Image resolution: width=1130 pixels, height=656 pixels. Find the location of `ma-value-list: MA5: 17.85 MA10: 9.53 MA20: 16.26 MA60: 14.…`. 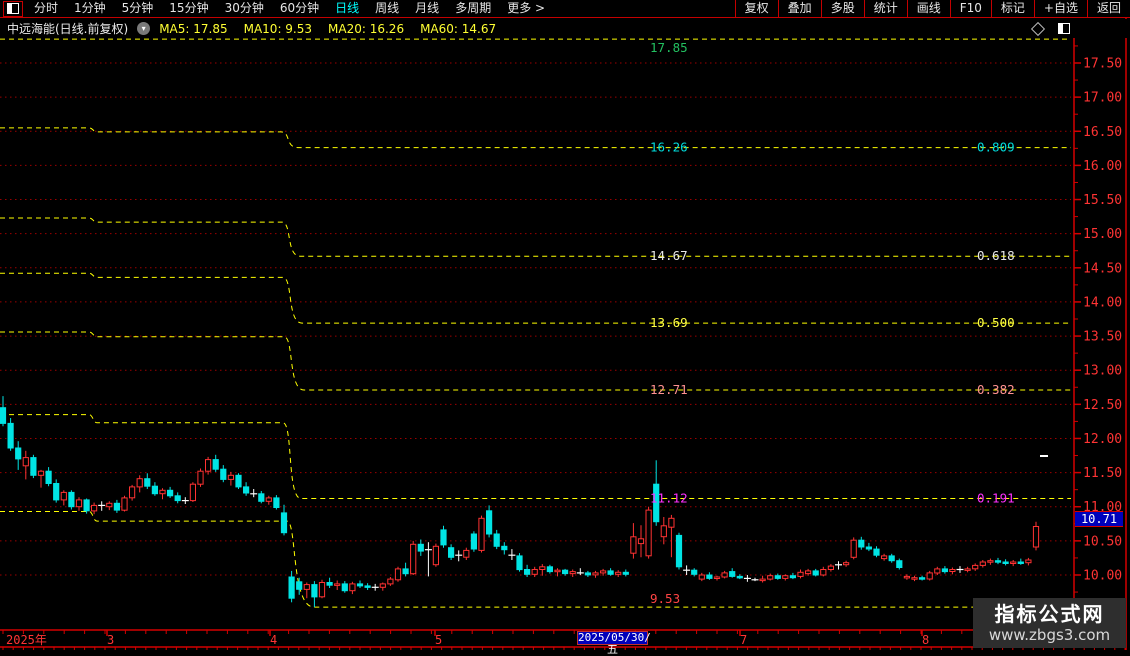

ma-value-list: MA5: 17.85 MA10: 9.53 MA20: 16.26 MA60: 14.… is located at coordinates (335, 29).